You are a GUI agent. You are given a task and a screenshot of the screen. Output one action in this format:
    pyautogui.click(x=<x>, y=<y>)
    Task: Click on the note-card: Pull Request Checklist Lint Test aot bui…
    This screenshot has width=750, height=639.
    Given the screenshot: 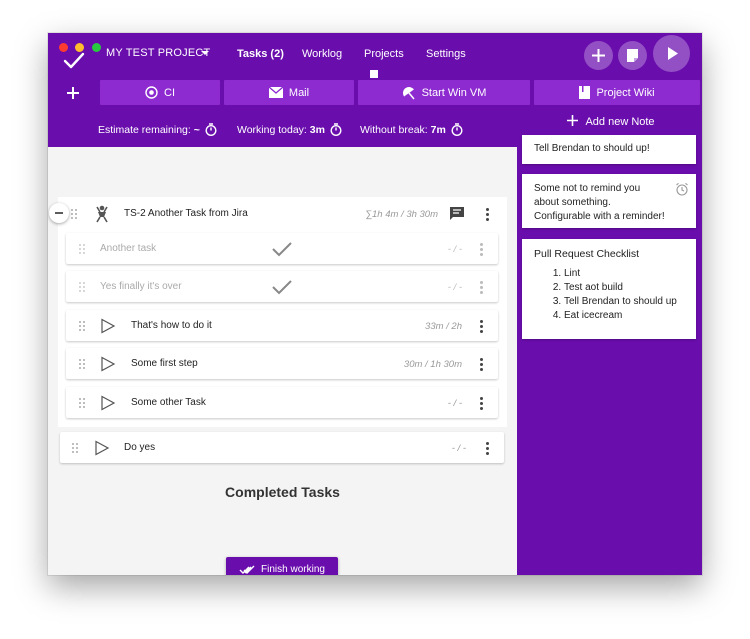 What is the action you would take?
    pyautogui.click(x=609, y=289)
    